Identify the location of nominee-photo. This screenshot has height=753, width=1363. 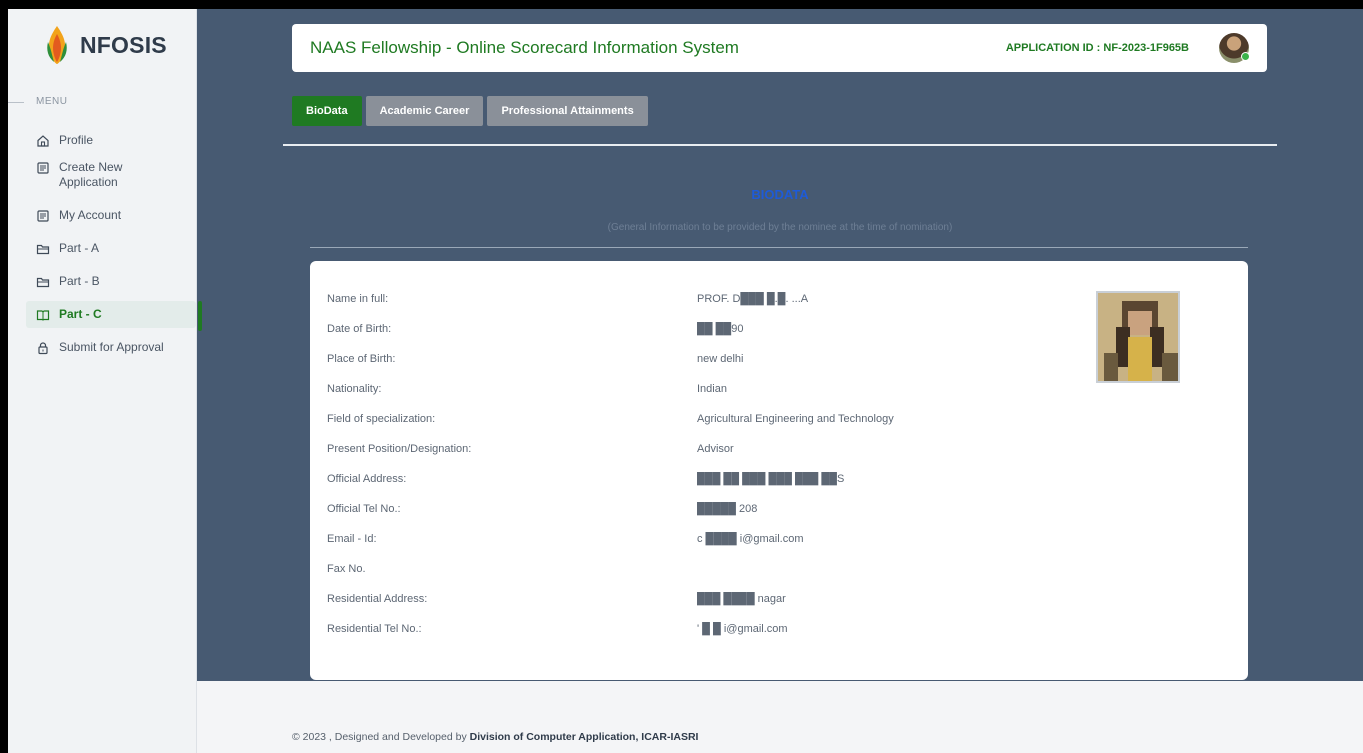
(1138, 337).